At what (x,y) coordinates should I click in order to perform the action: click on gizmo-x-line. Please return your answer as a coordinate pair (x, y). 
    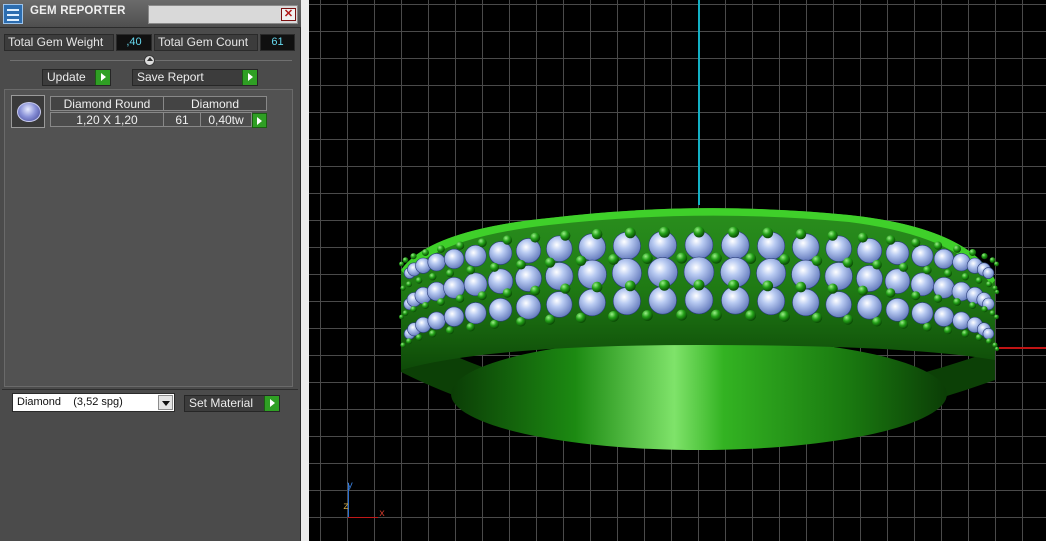
    Looking at the image, I should click on (363, 517).